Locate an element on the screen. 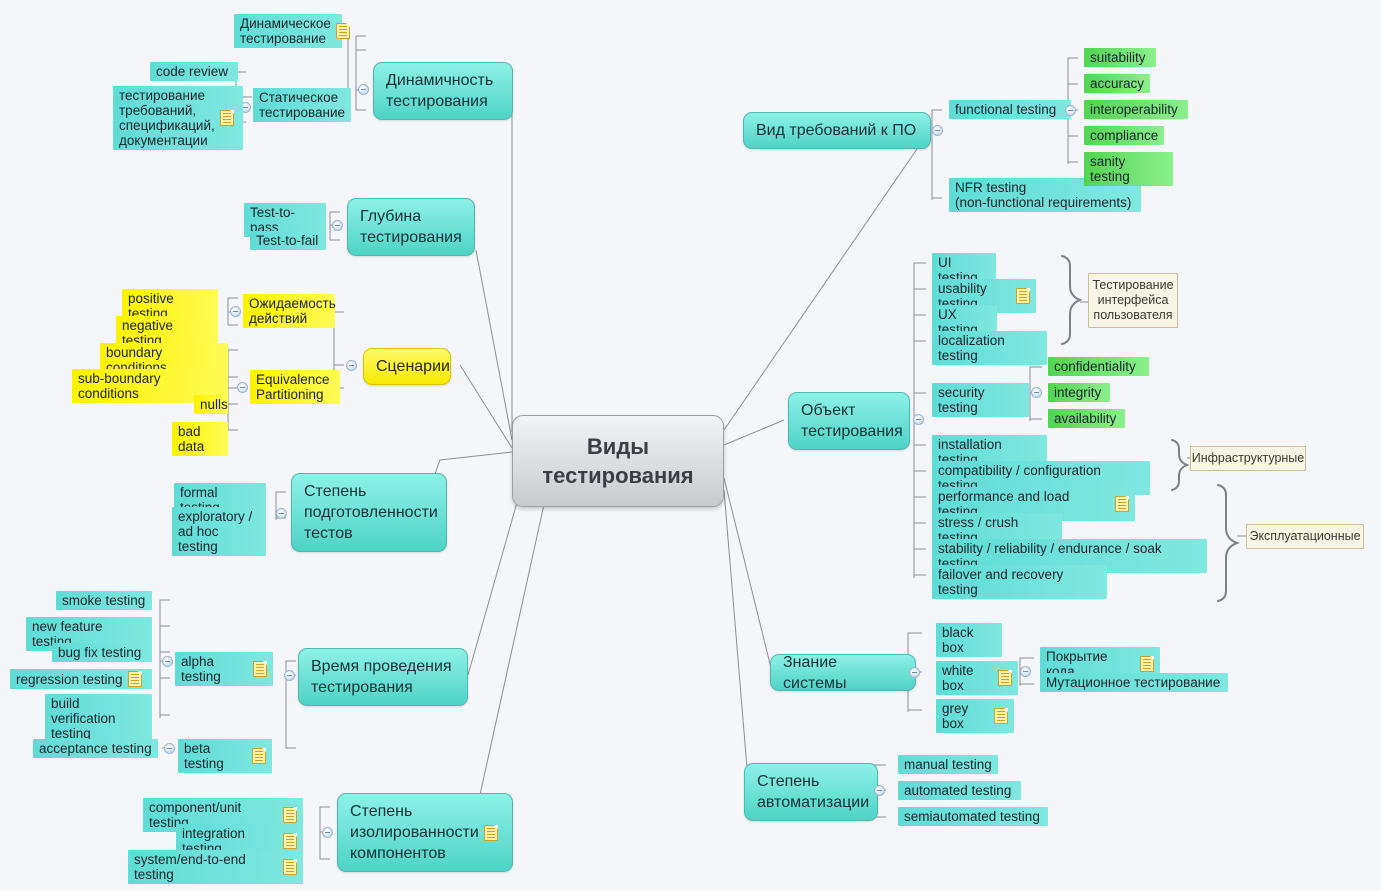  node-mutation-testing: Мутационное тестирование is located at coordinates (1134, 682).